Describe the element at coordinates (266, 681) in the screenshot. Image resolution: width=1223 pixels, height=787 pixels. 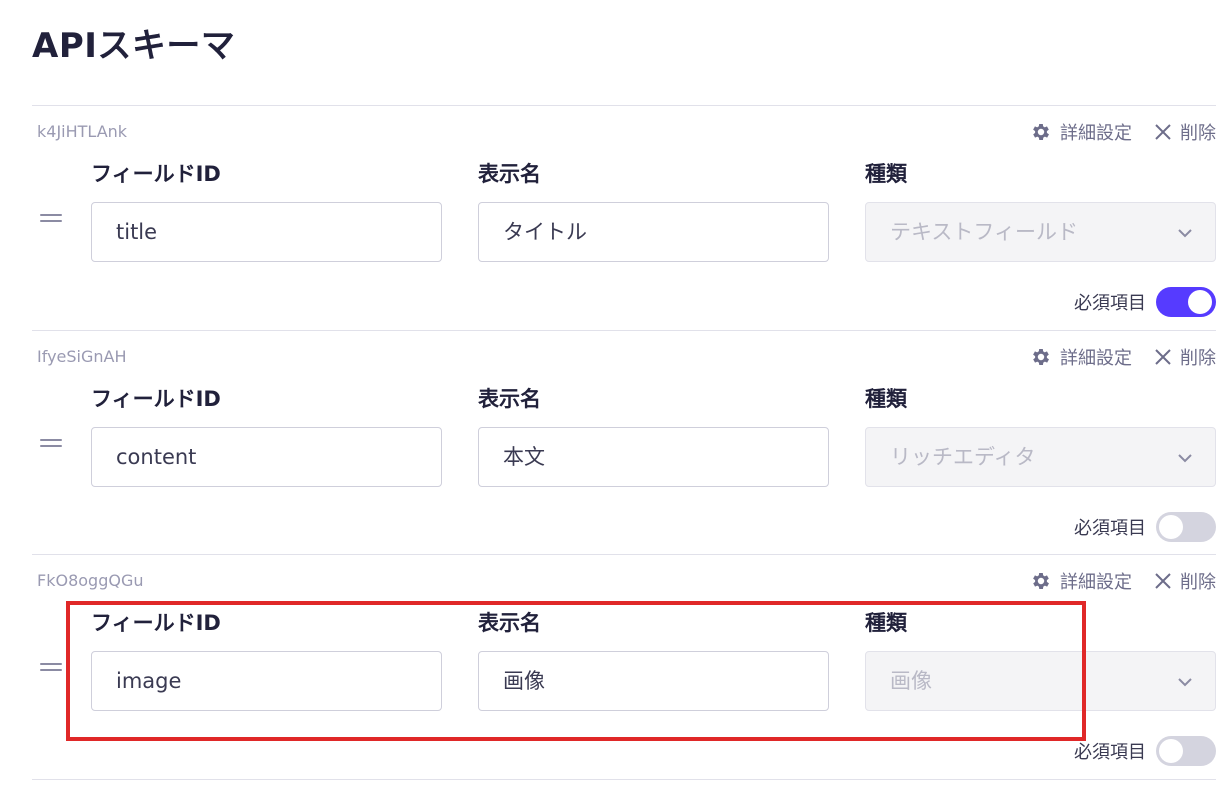
I see `field-id-input: image` at that location.